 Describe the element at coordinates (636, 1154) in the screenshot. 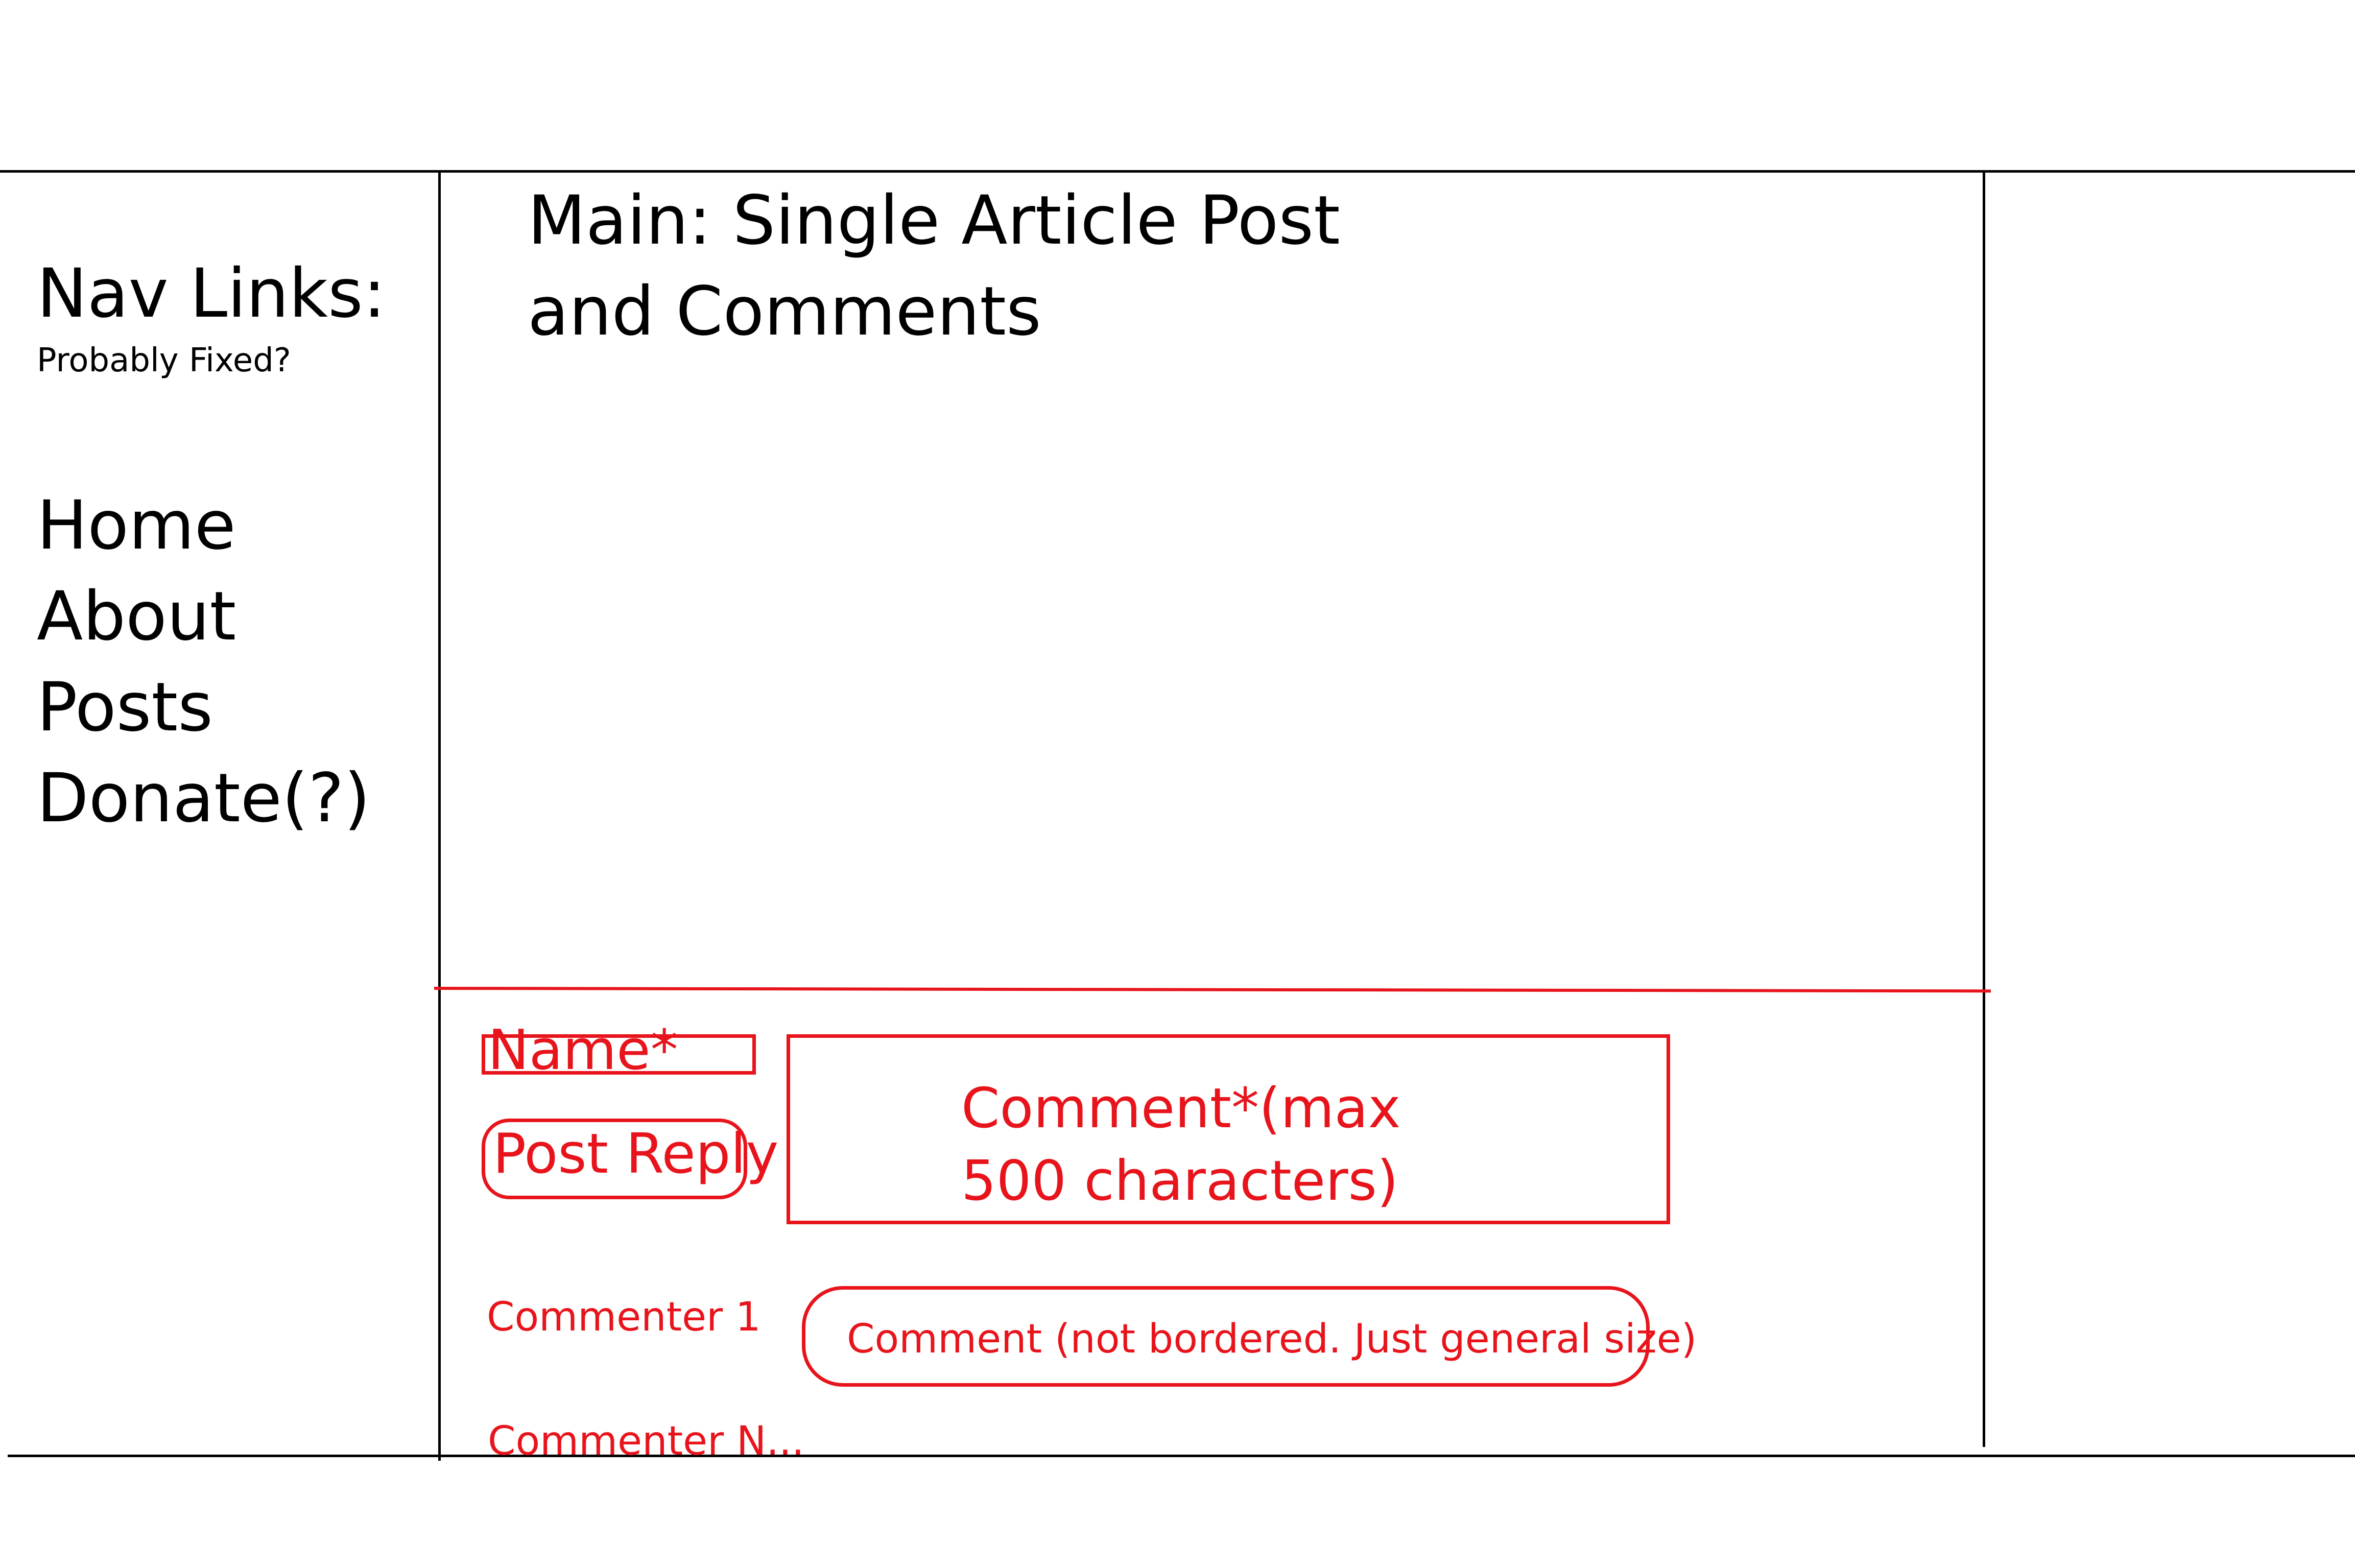

I see `post-reply-label: Post Reply` at that location.